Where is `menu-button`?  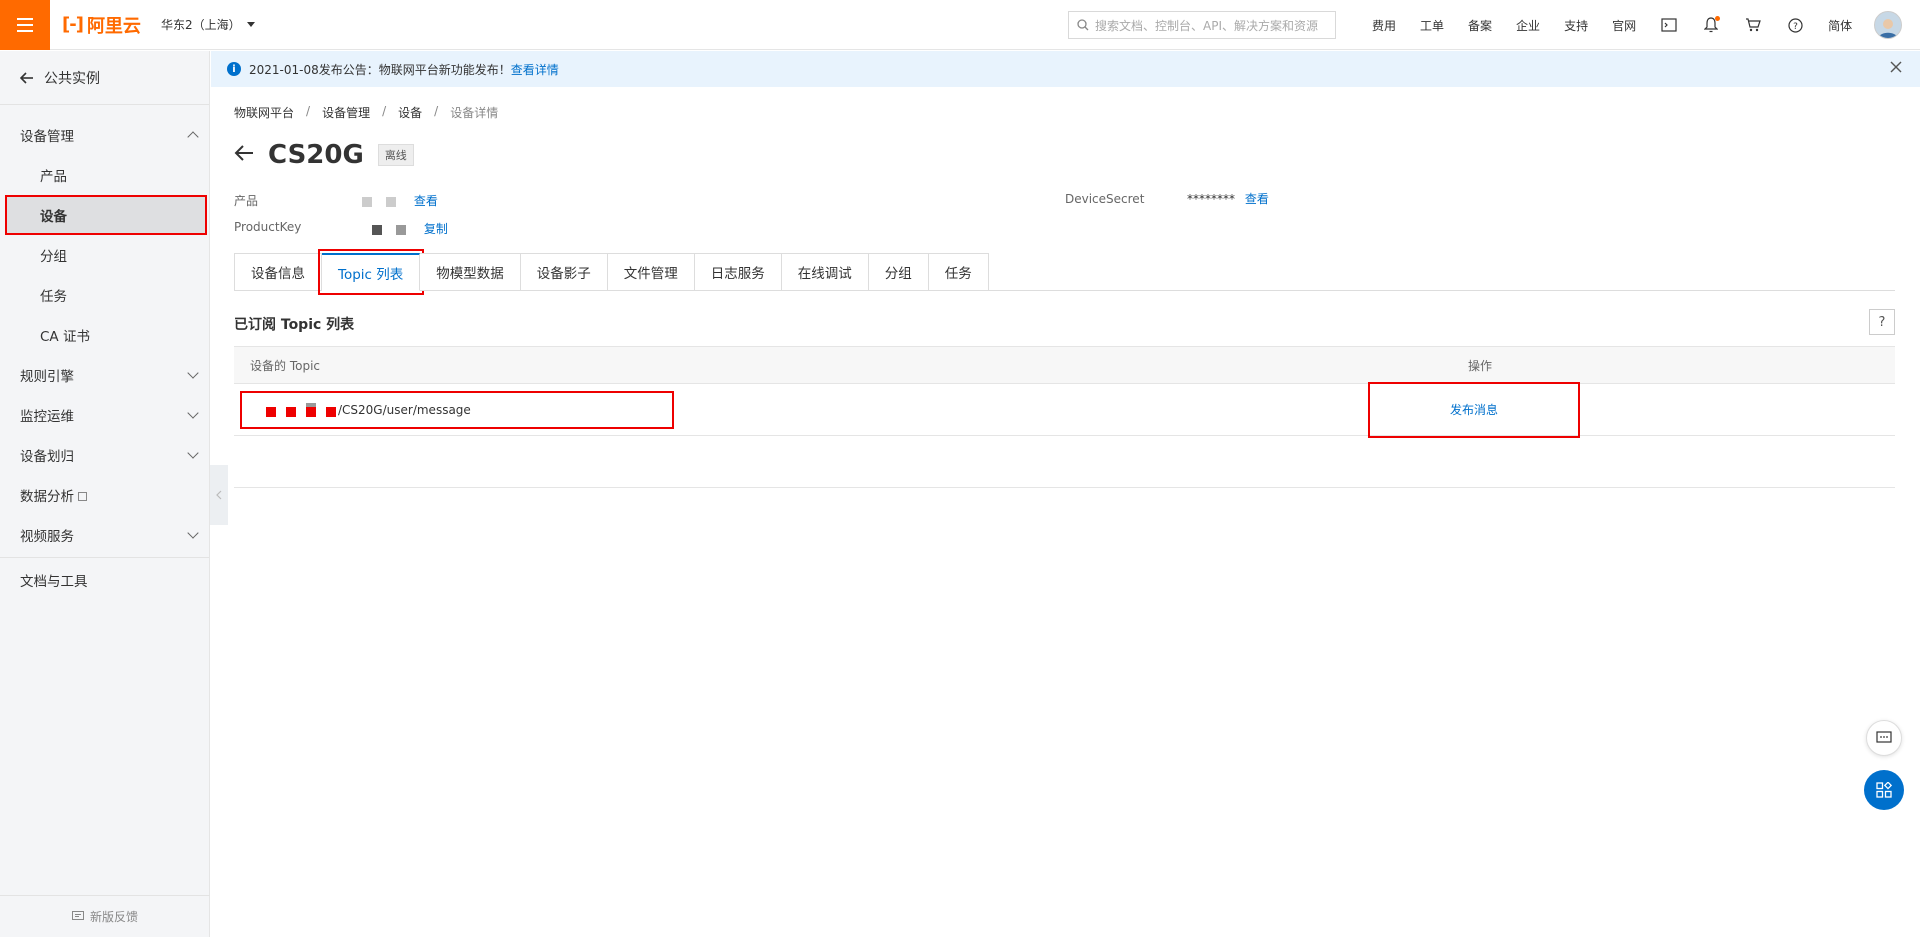
menu-button is located at coordinates (25, 25).